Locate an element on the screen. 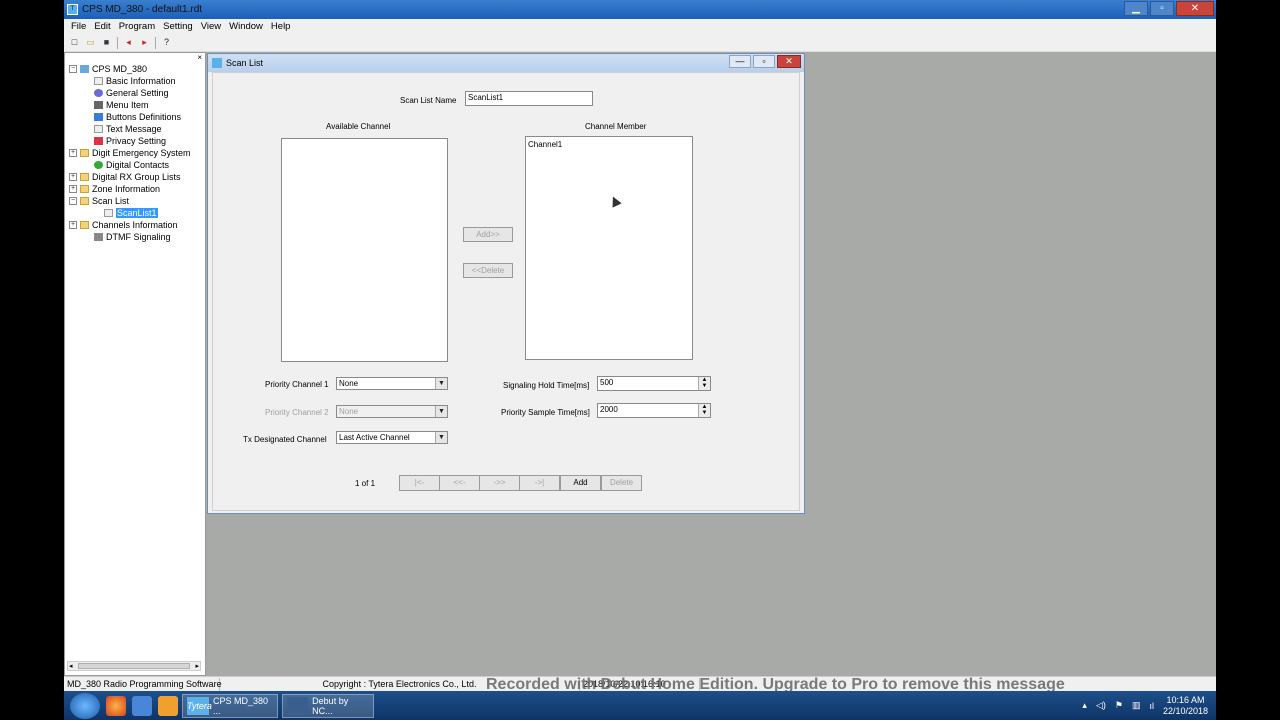 The height and width of the screenshot is (720, 1280). menu-help: Help is located at coordinates (281, 26).